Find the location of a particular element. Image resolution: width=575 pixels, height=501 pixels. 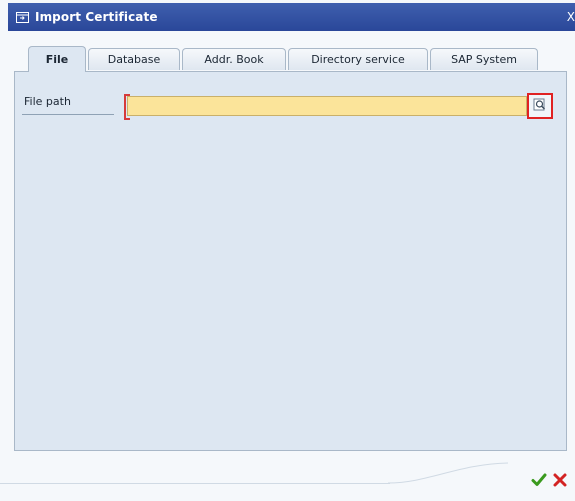

ok-button is located at coordinates (539, 482).